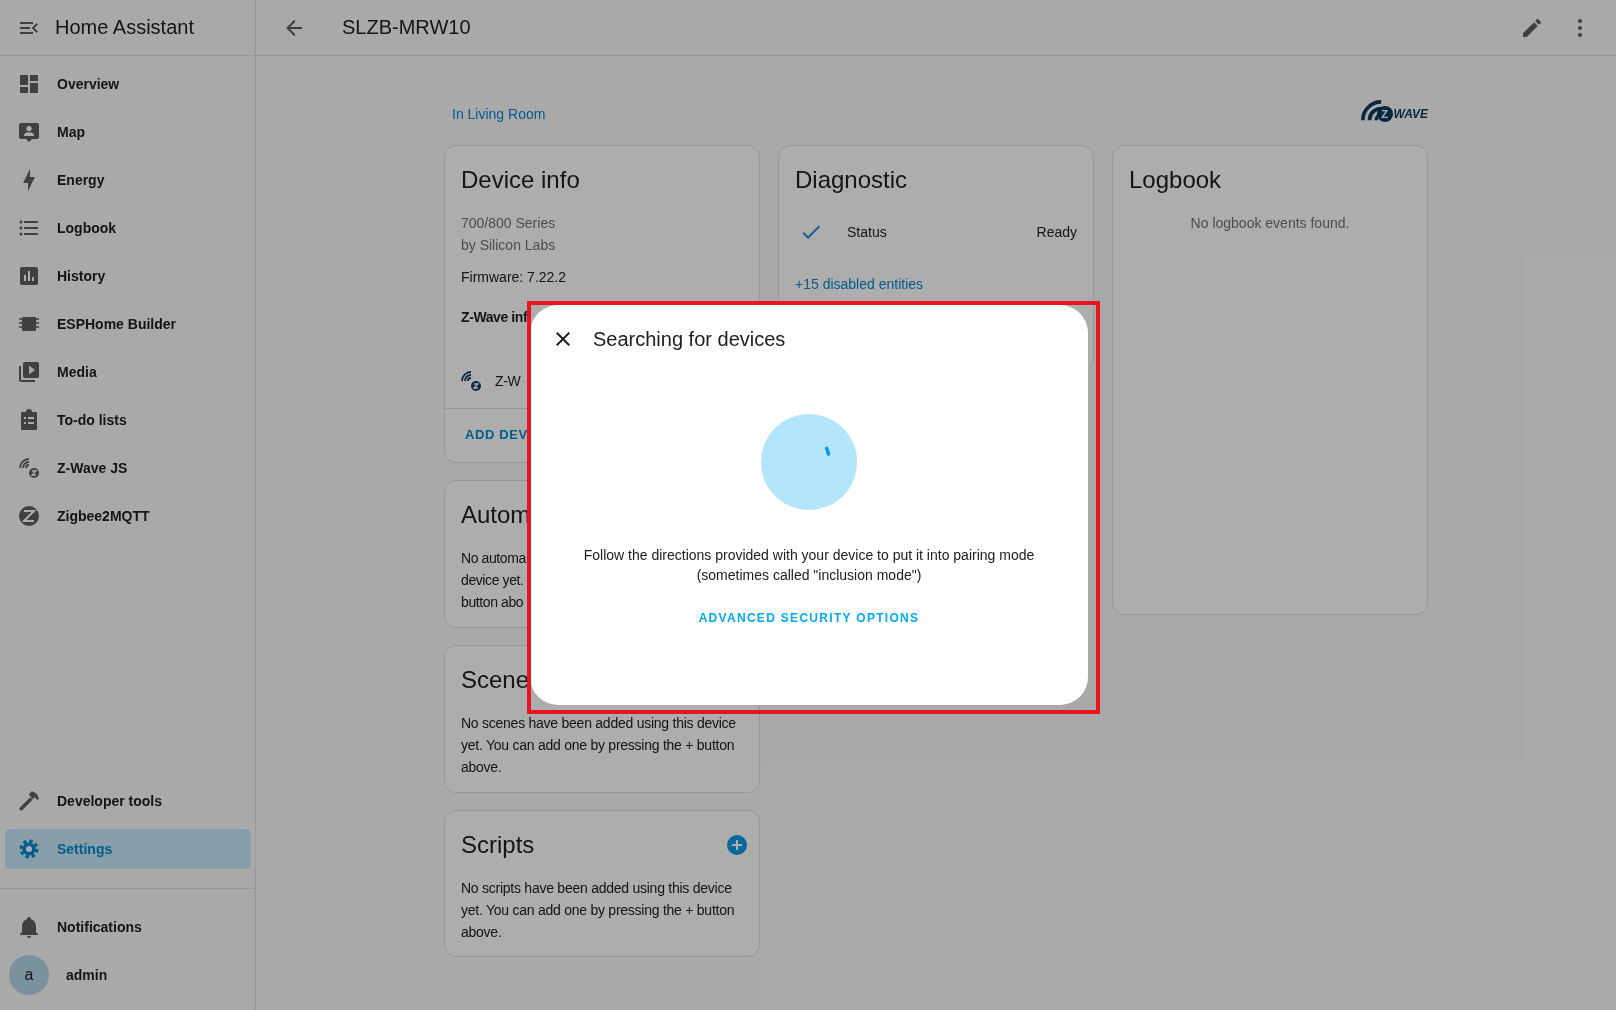 The width and height of the screenshot is (1616, 1010). I want to click on card-description: No scripts have been added using this device yet. You can add one by pressing the + button above., so click(598, 910).